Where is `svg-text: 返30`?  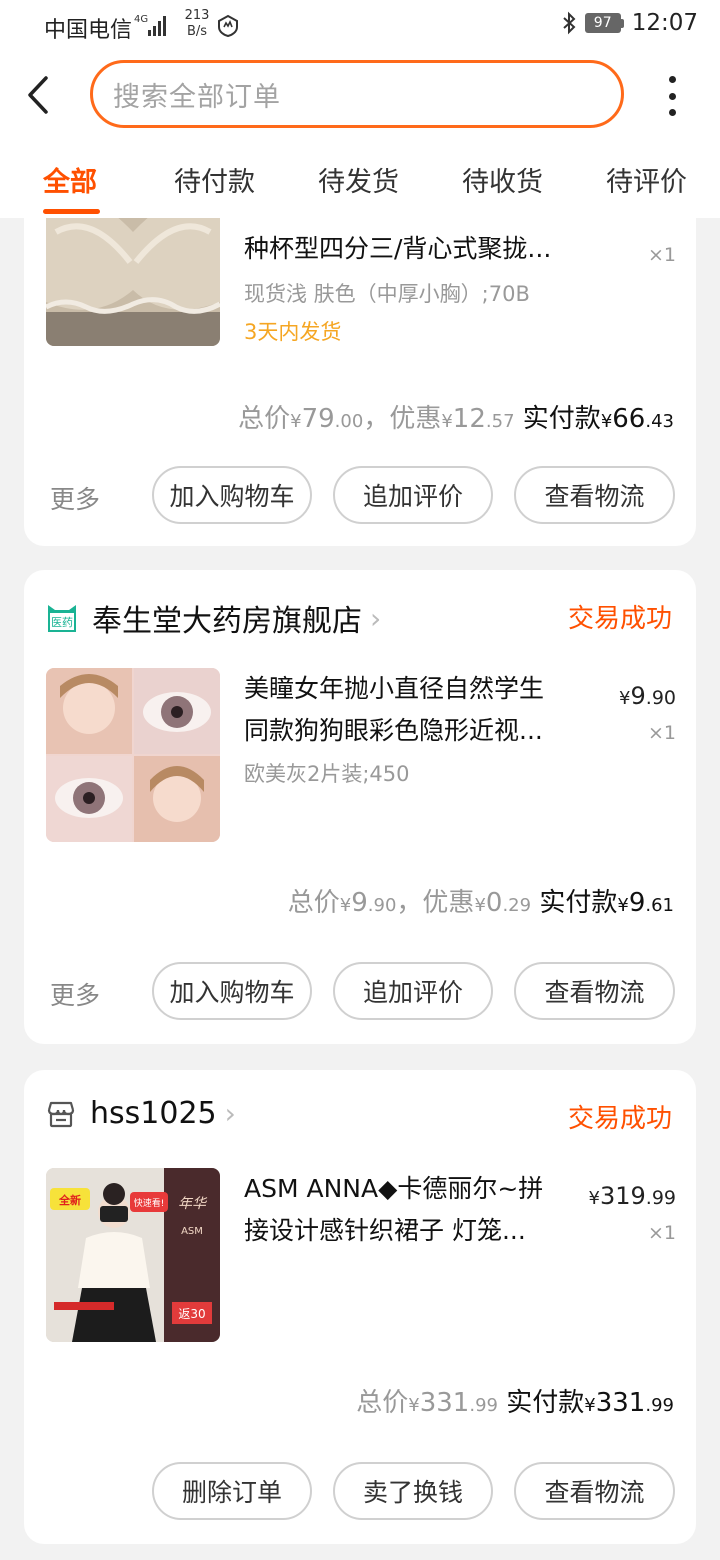 svg-text: 返30 is located at coordinates (191, 1314).